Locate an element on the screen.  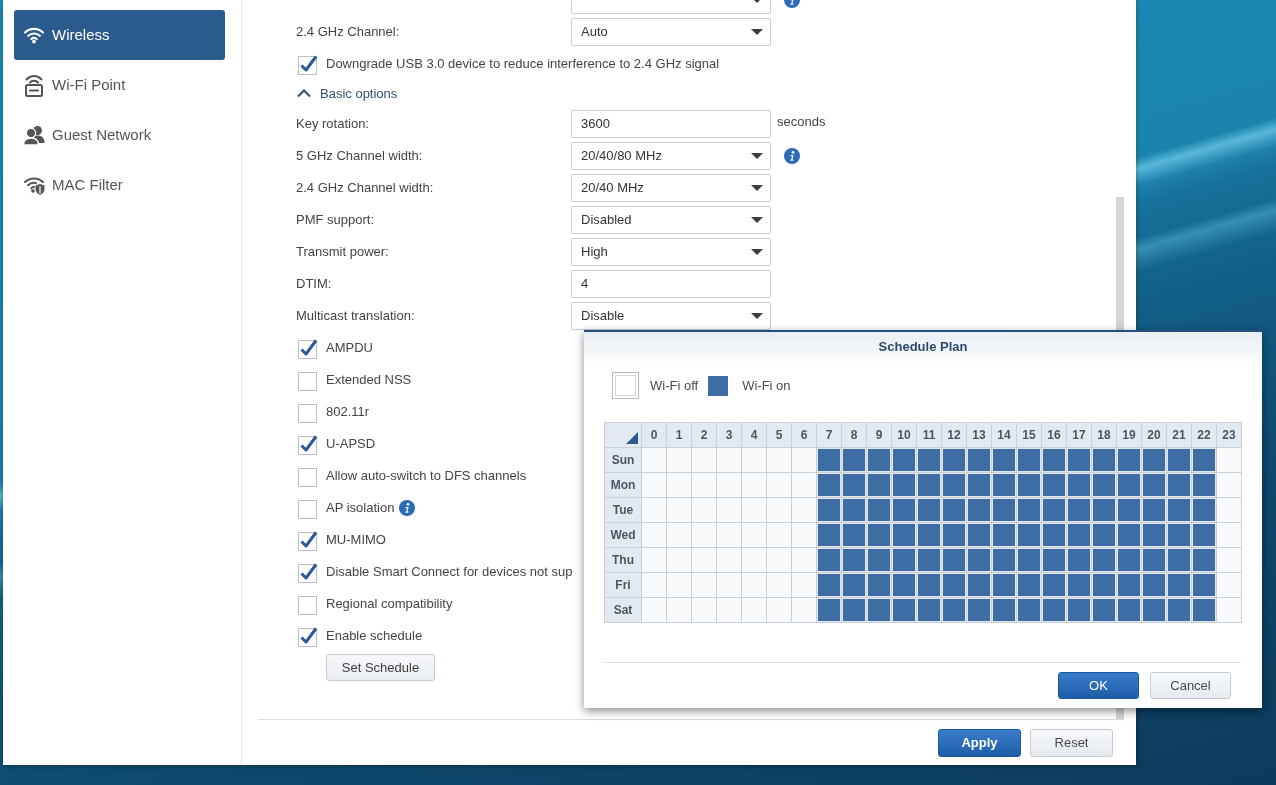
ok-button: OK is located at coordinates (1098, 685).